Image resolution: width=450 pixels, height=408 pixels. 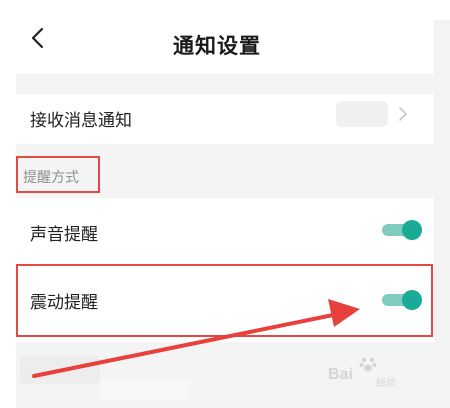 I want to click on watermark-sub: 经验, so click(x=386, y=383).